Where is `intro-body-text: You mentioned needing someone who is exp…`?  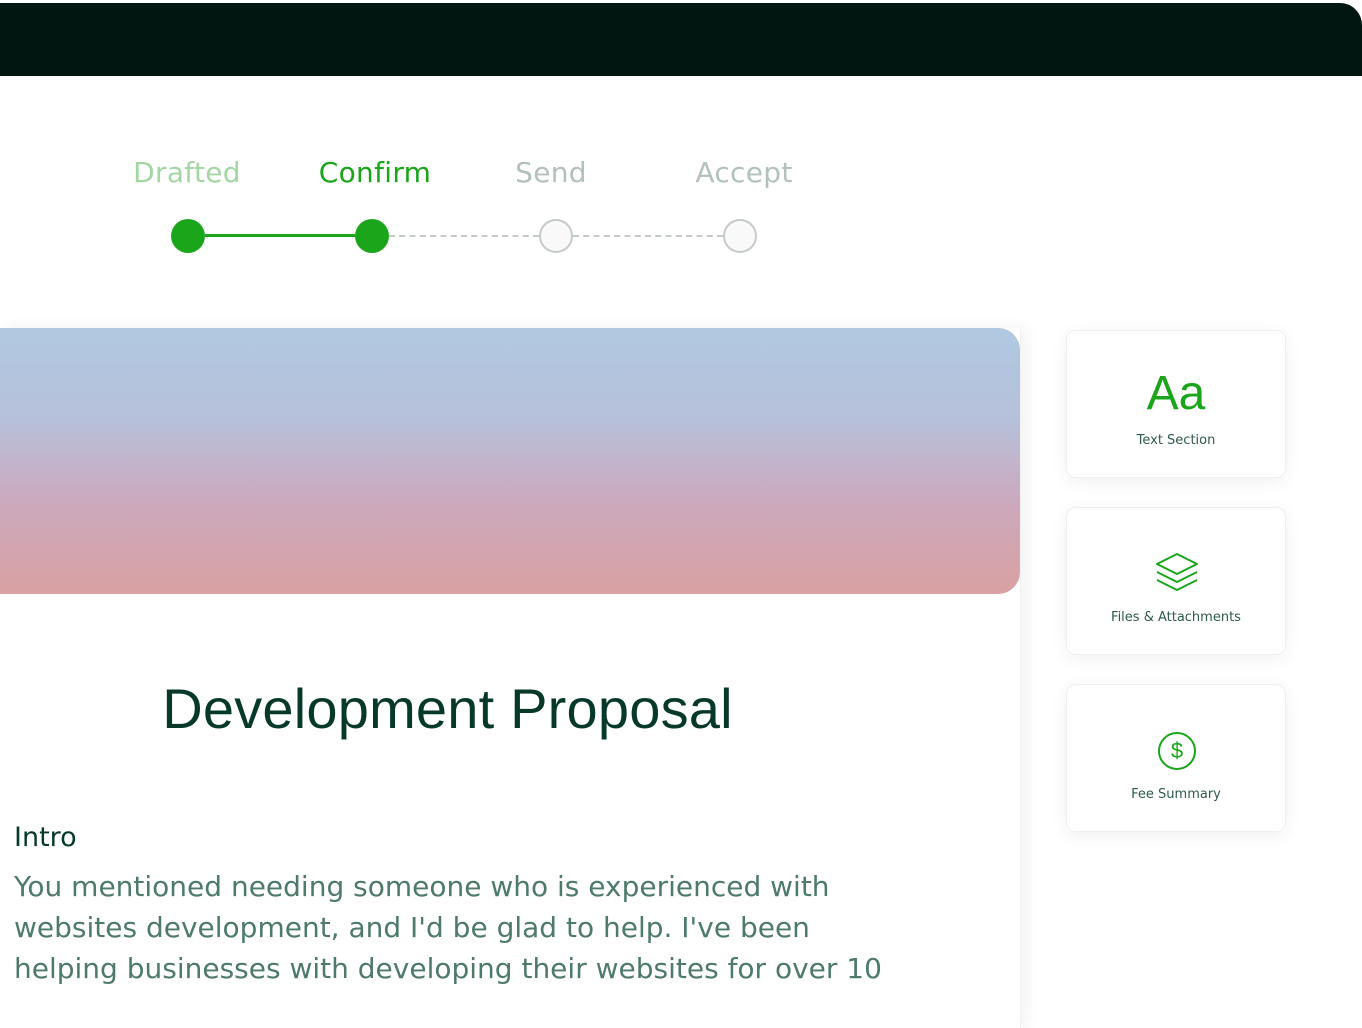 intro-body-text: You mentioned needing someone who is exp… is located at coordinates (464, 927).